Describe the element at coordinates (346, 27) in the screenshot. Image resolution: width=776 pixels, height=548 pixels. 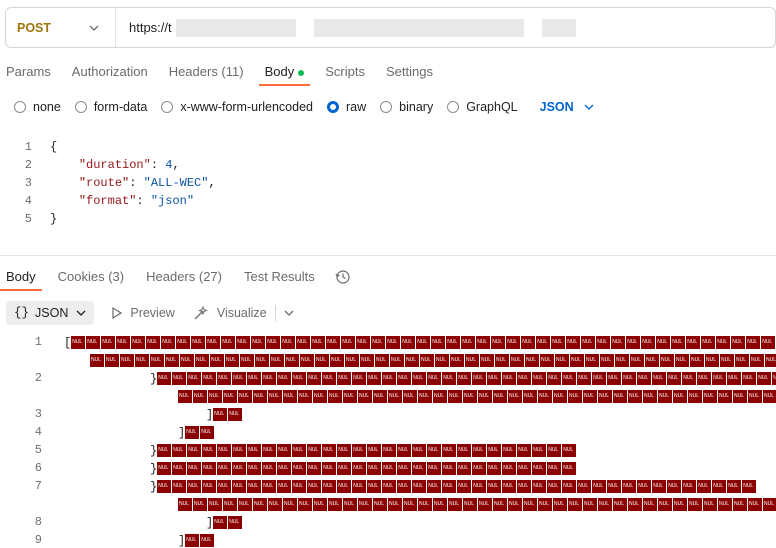
I see `url-input: https://t` at that location.